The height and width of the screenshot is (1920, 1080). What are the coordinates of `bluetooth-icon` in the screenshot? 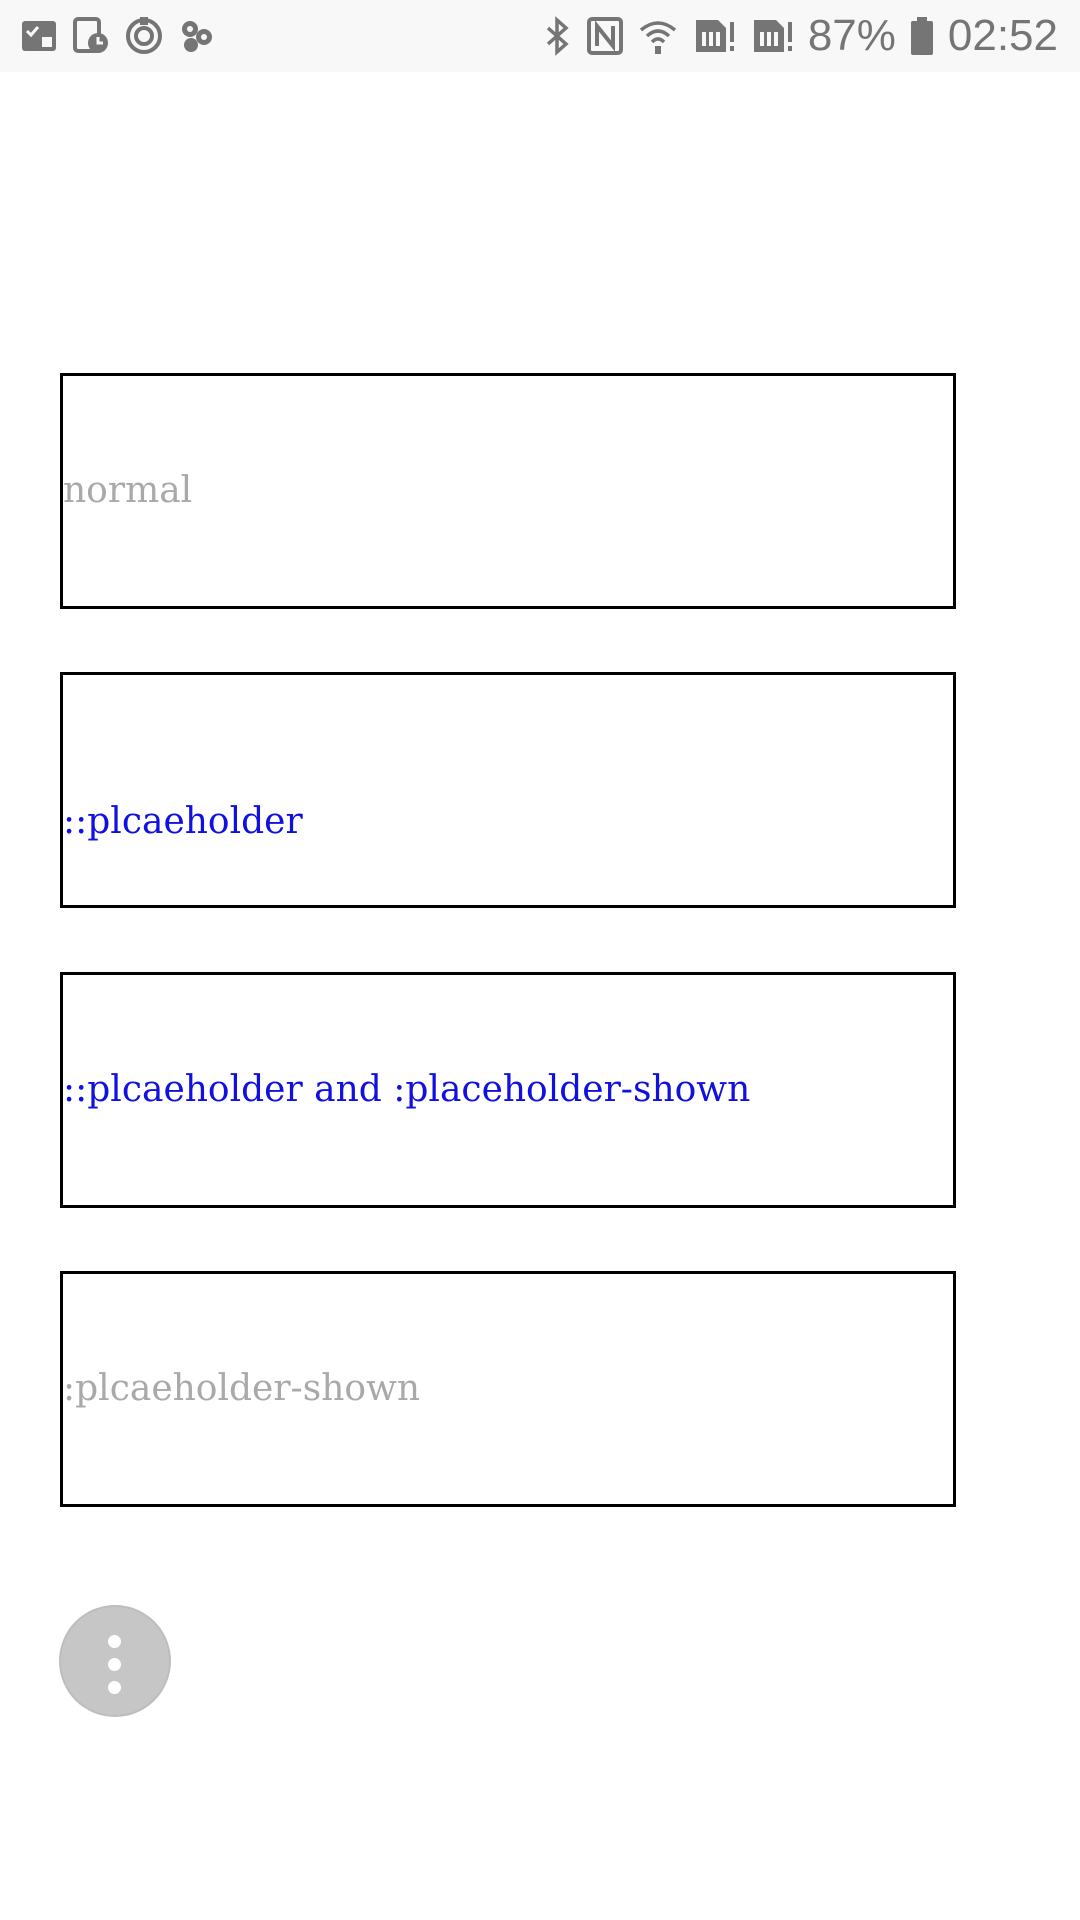 It's located at (557, 36).